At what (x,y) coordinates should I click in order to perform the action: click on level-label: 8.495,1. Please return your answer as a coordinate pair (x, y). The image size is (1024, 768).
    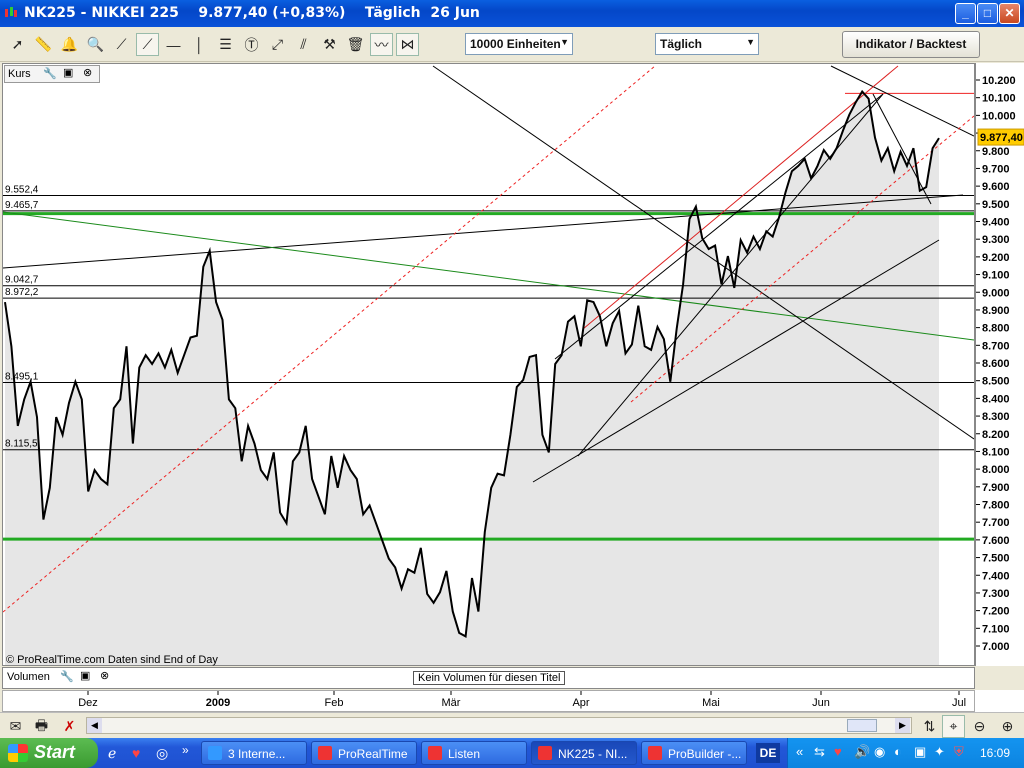
    Looking at the image, I should click on (22, 377).